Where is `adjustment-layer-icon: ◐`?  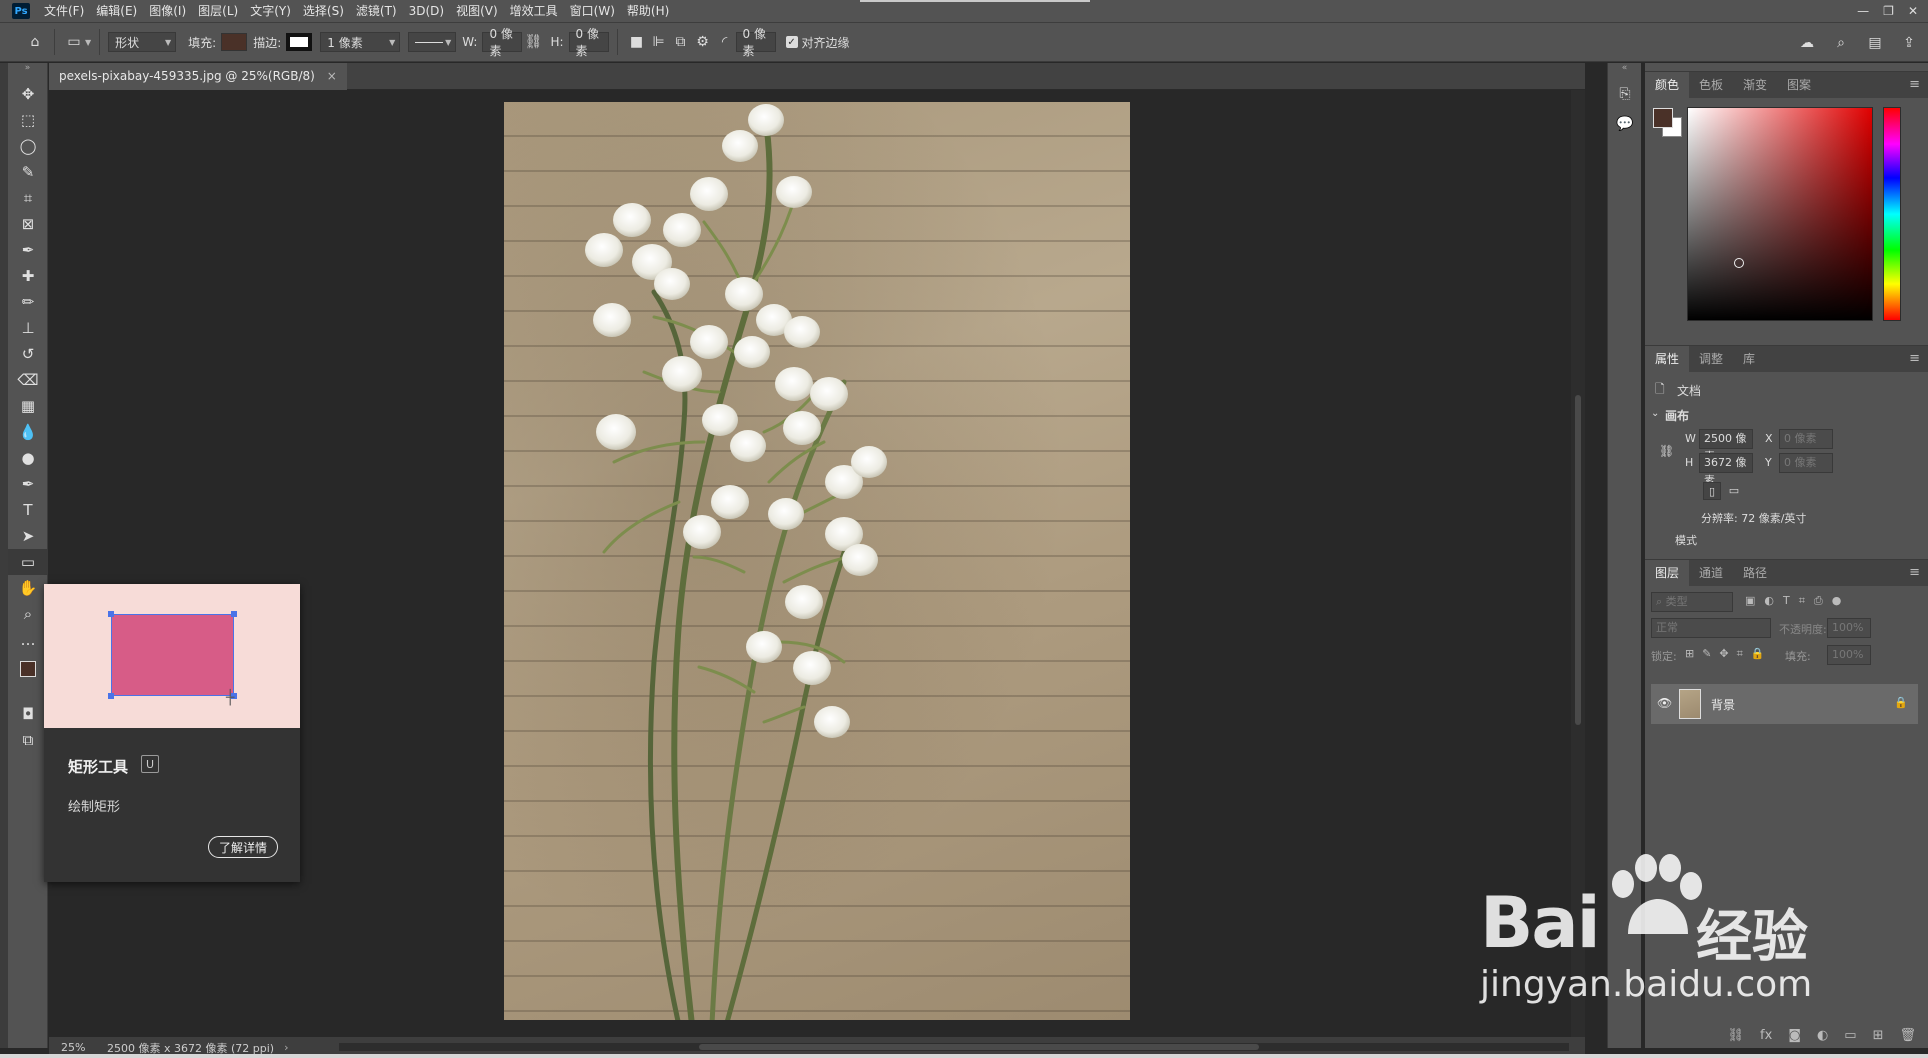 adjustment-layer-icon: ◐ is located at coordinates (1822, 1035).